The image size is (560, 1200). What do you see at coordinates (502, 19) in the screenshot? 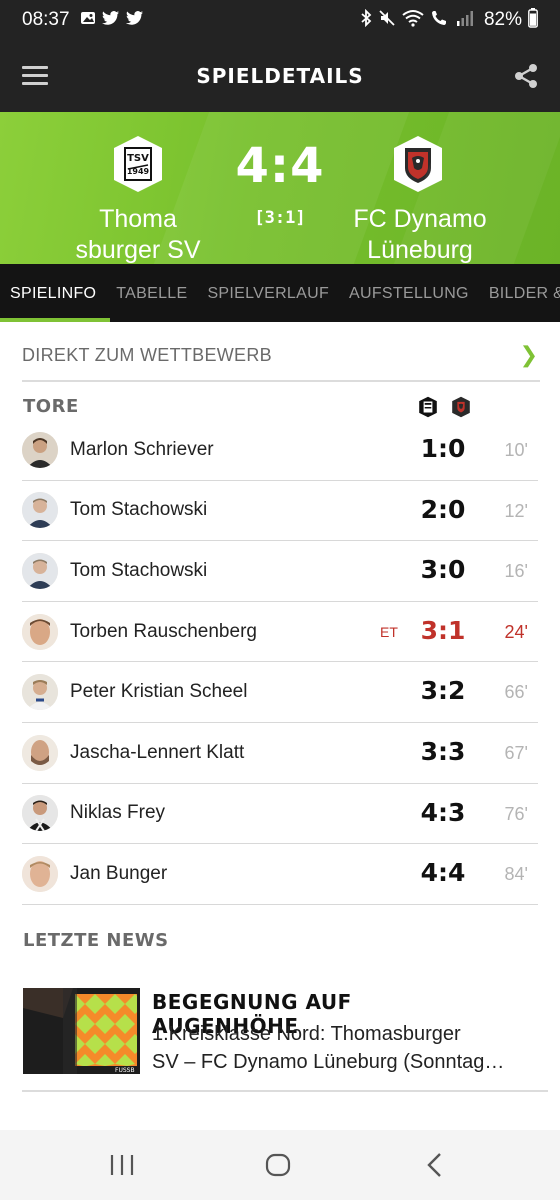
I see `battery-level: 82%` at bounding box center [502, 19].